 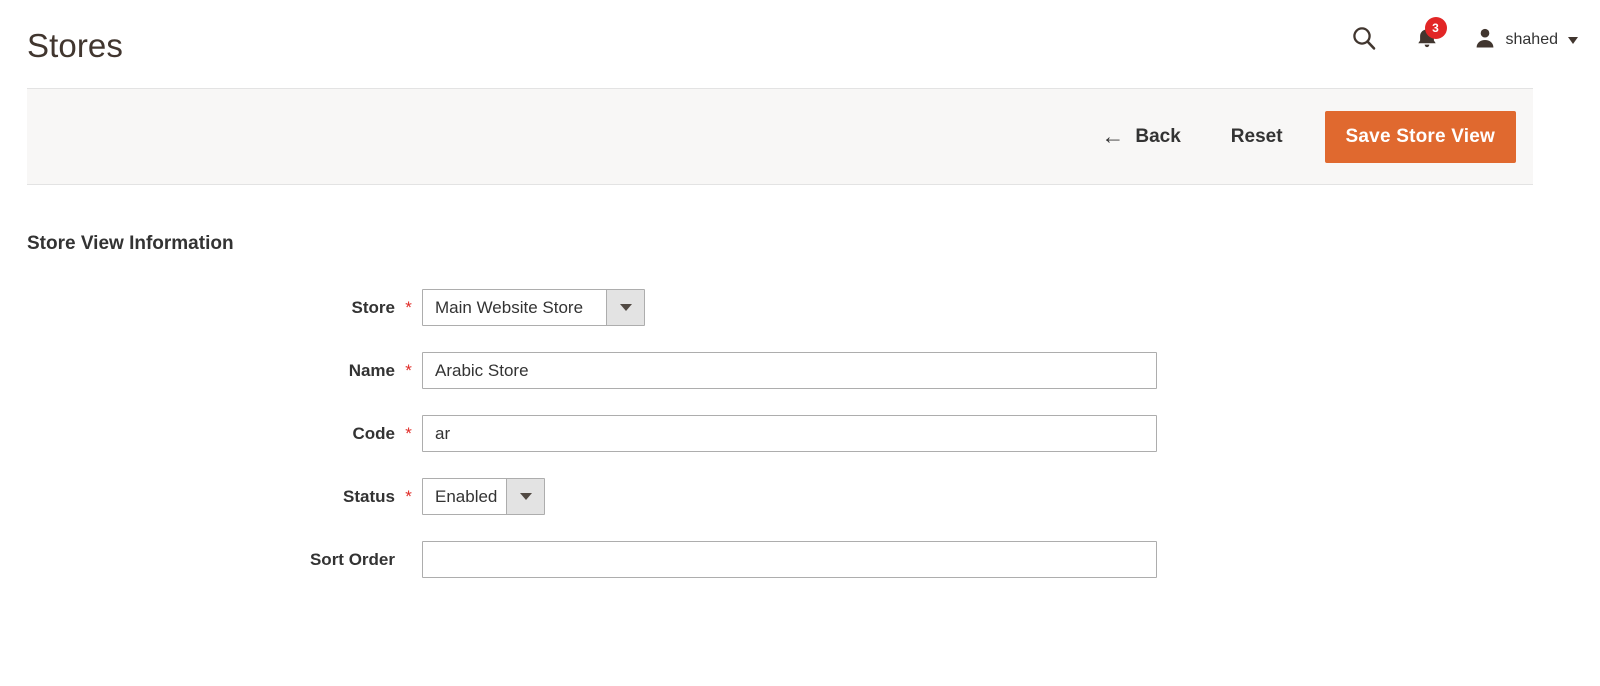 What do you see at coordinates (800, 307) in the screenshot?
I see `field-row-store: Store * Main Website Store` at bounding box center [800, 307].